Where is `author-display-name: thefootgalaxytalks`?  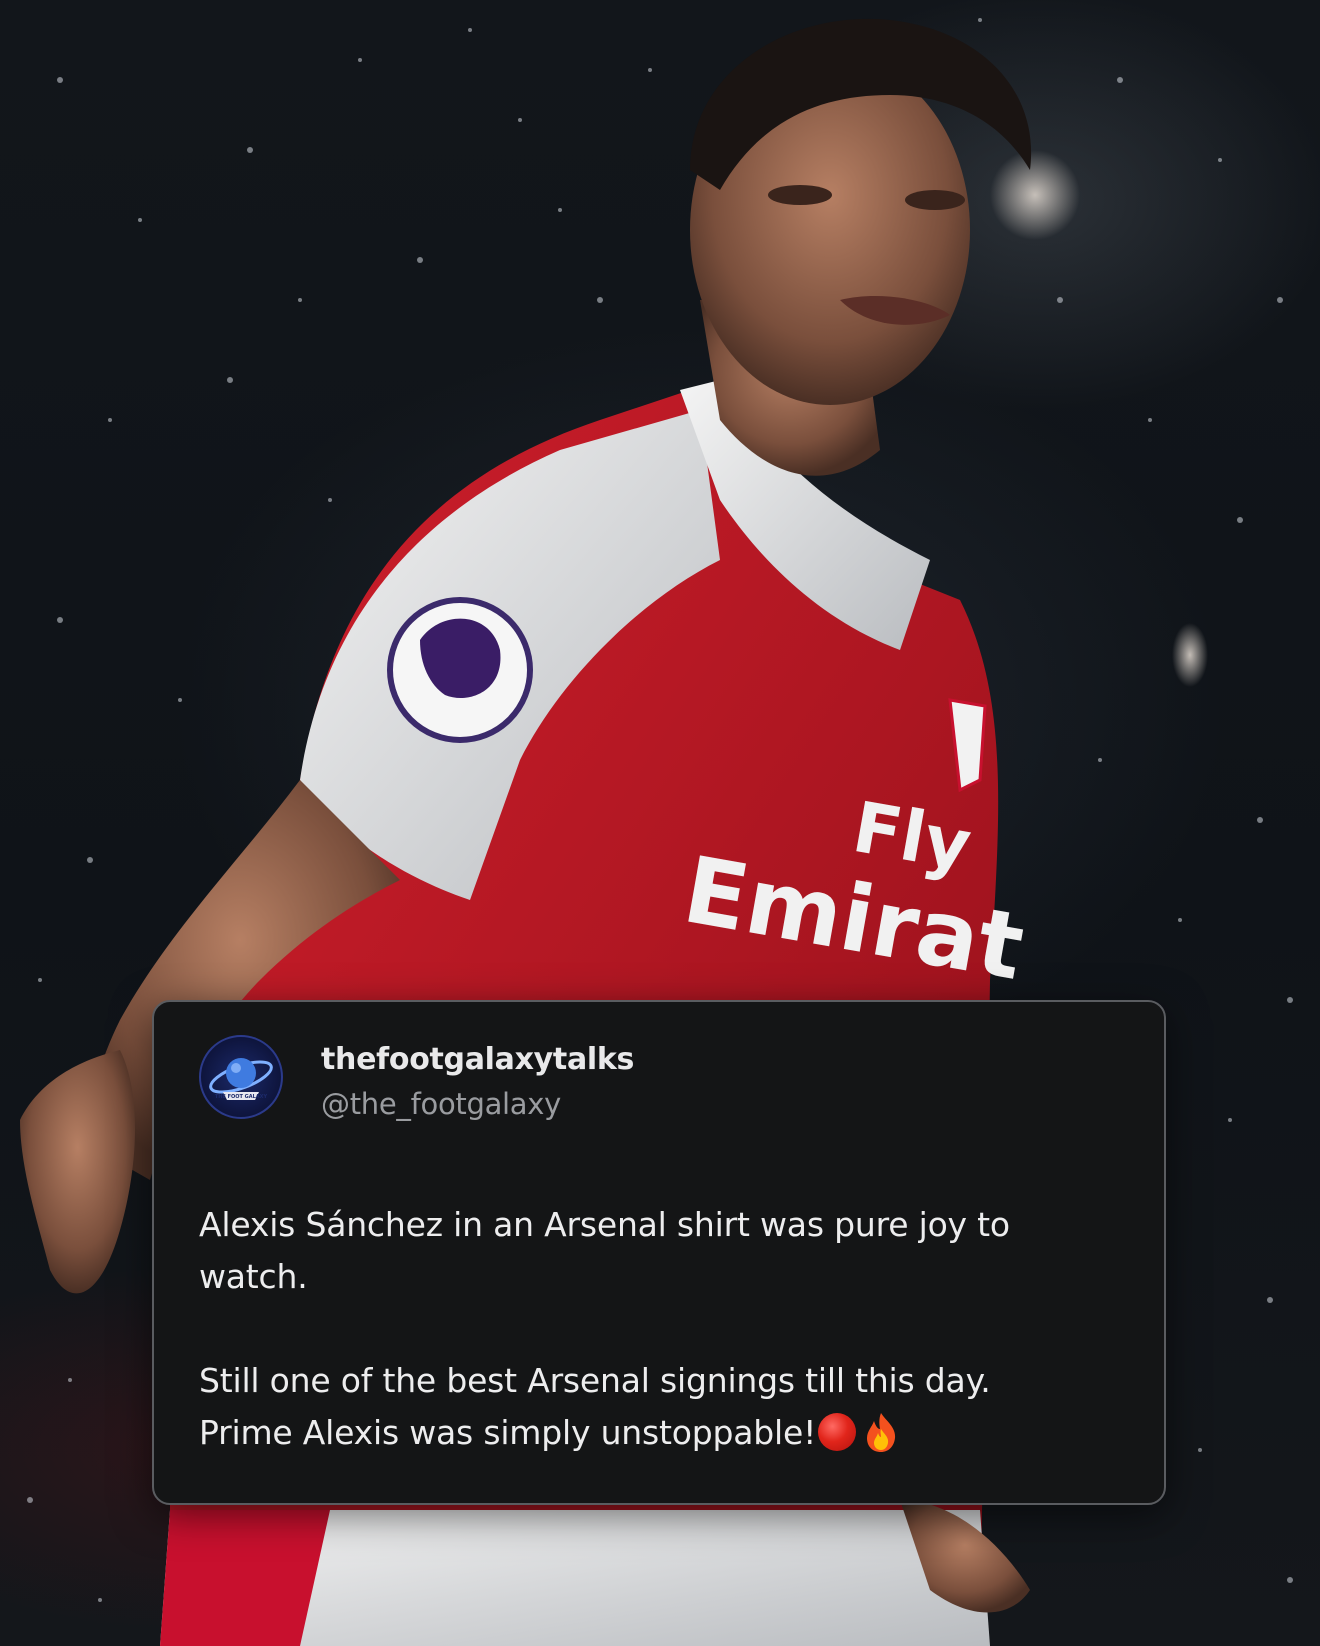 author-display-name: thefootgalaxytalks is located at coordinates (477, 1059).